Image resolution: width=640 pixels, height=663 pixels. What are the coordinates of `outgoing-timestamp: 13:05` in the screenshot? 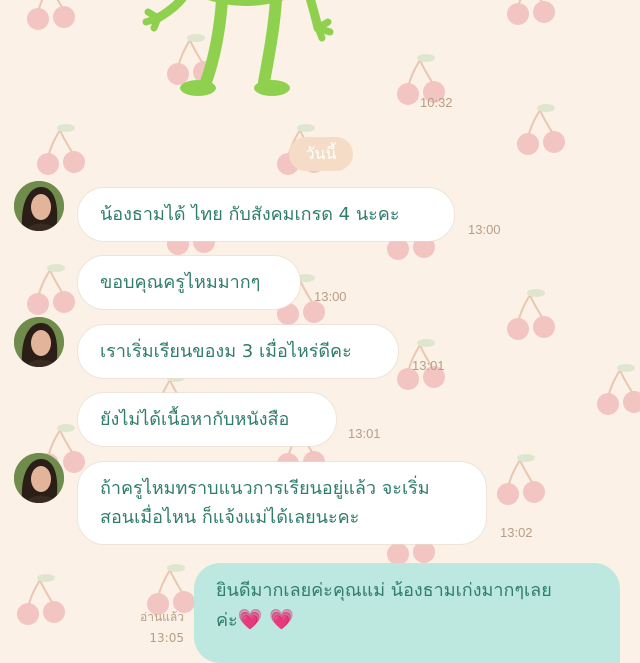 It's located at (166, 638).